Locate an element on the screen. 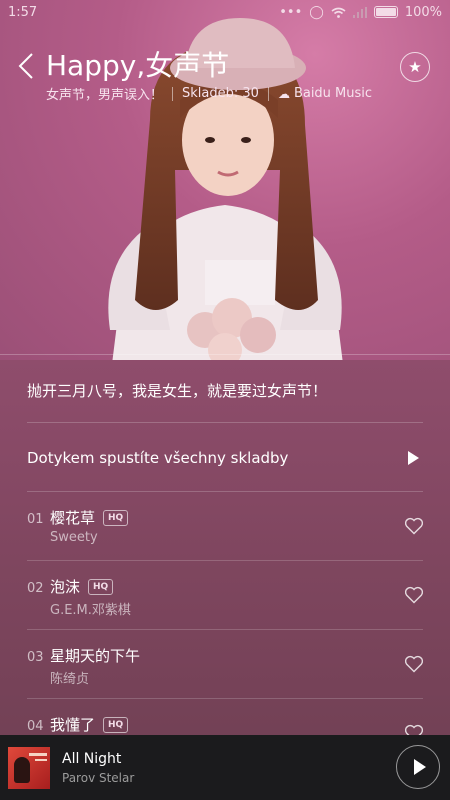 This screenshot has width=450, height=800. now-playing-bar: All Night Parov Stelar is located at coordinates (225, 767).